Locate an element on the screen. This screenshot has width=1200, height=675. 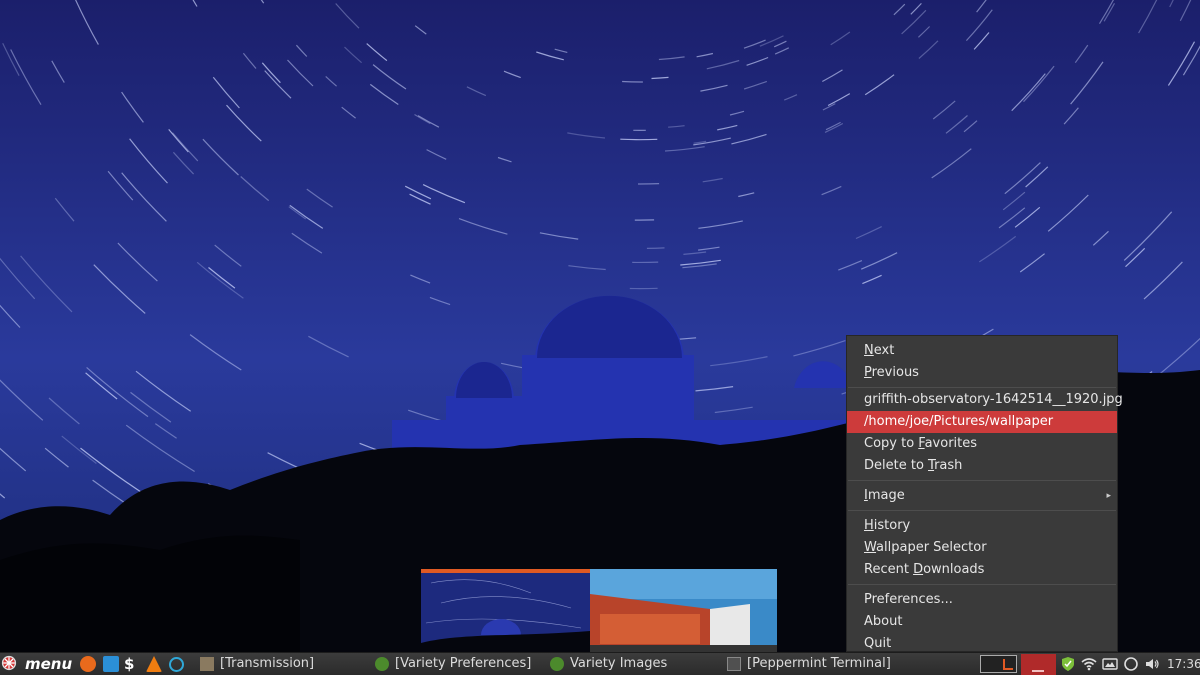
firefox-icon is located at coordinates (88, 664).